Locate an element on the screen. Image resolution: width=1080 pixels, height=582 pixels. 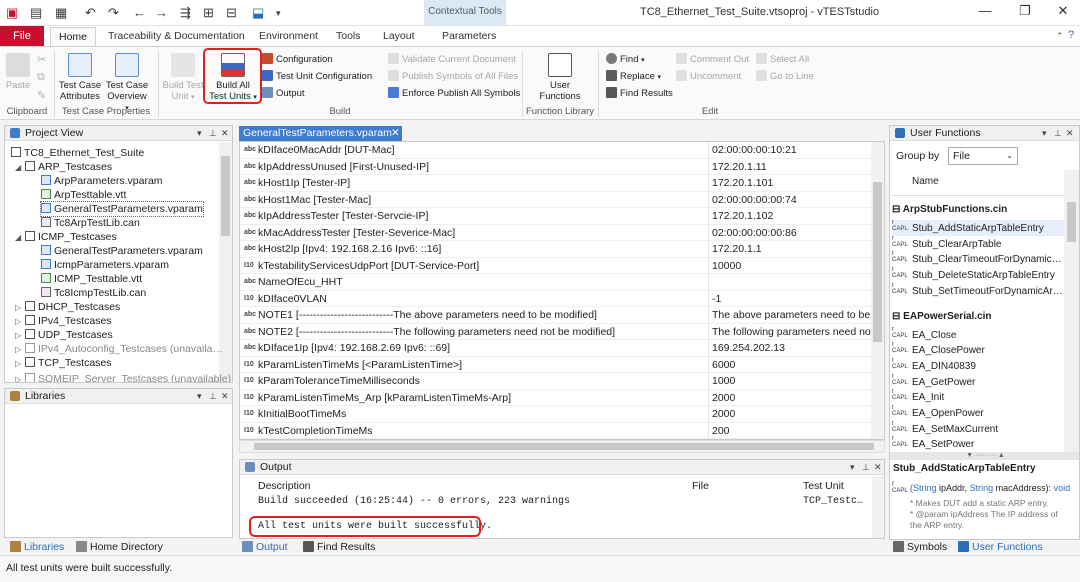
tree-file: Tc8ArpTestLib.can is located at coordinates (90, 223).